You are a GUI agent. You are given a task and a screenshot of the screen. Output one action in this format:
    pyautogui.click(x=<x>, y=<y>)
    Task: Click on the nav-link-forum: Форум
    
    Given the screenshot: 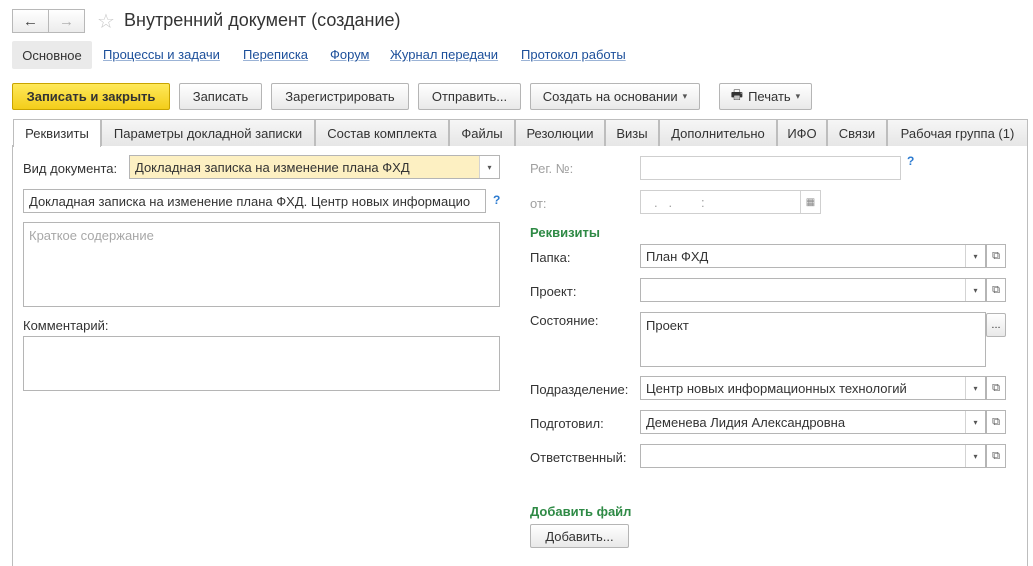 What is the action you would take?
    pyautogui.click(x=350, y=54)
    